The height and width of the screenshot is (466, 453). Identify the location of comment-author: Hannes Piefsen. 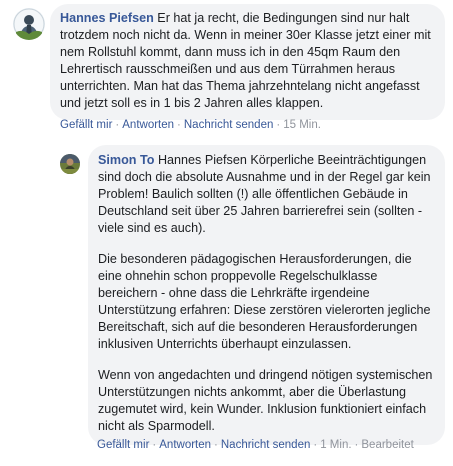
(107, 18).